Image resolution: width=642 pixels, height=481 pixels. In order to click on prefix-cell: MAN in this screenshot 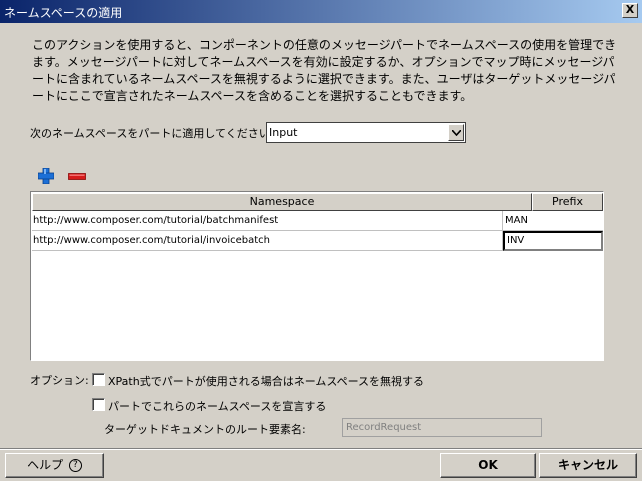, I will do `click(553, 221)`.